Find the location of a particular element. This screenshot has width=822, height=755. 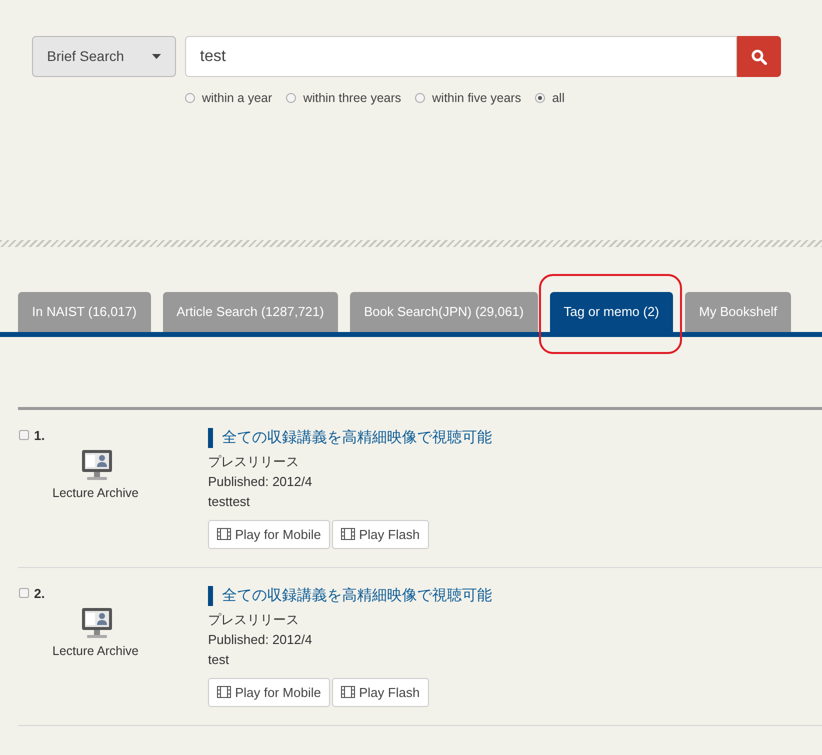

result-number: 1. is located at coordinates (39, 435).